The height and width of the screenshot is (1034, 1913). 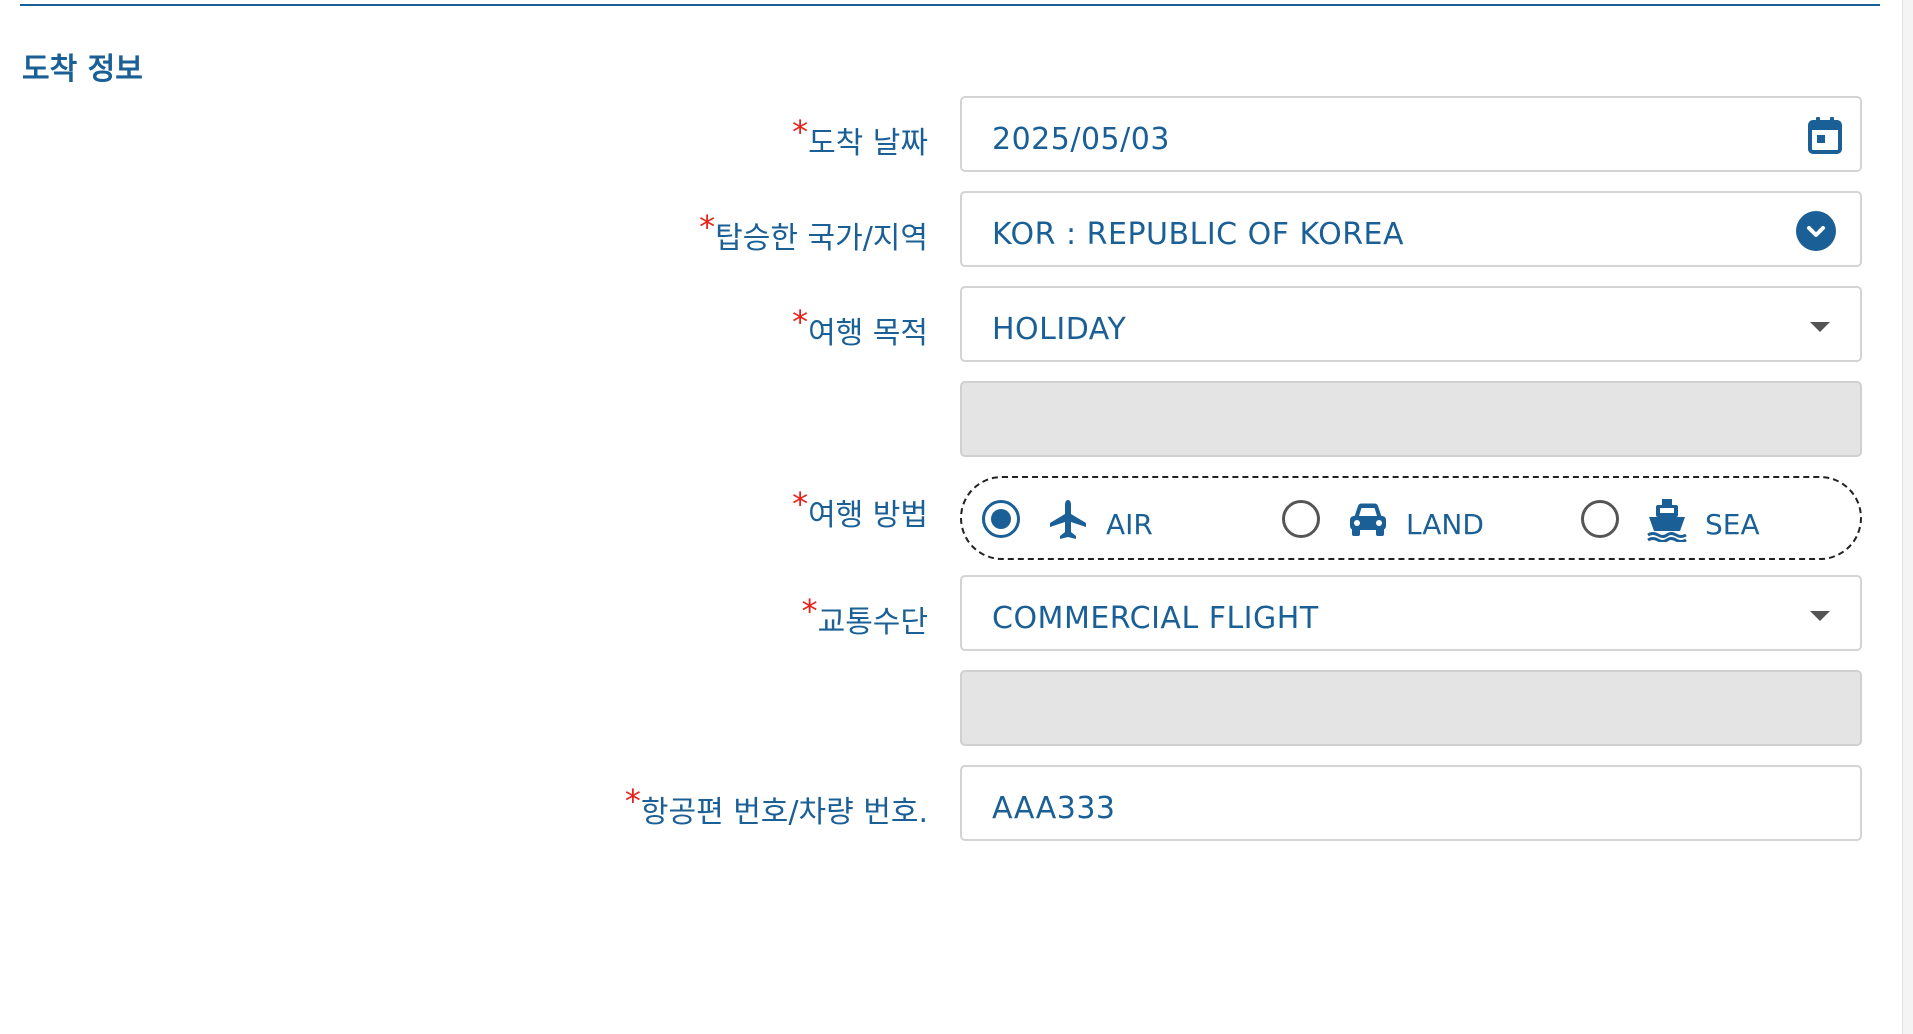 What do you see at coordinates (1411, 229) in the screenshot?
I see `boarding-country-select: KOR : REPUBLIC OF KOREA` at bounding box center [1411, 229].